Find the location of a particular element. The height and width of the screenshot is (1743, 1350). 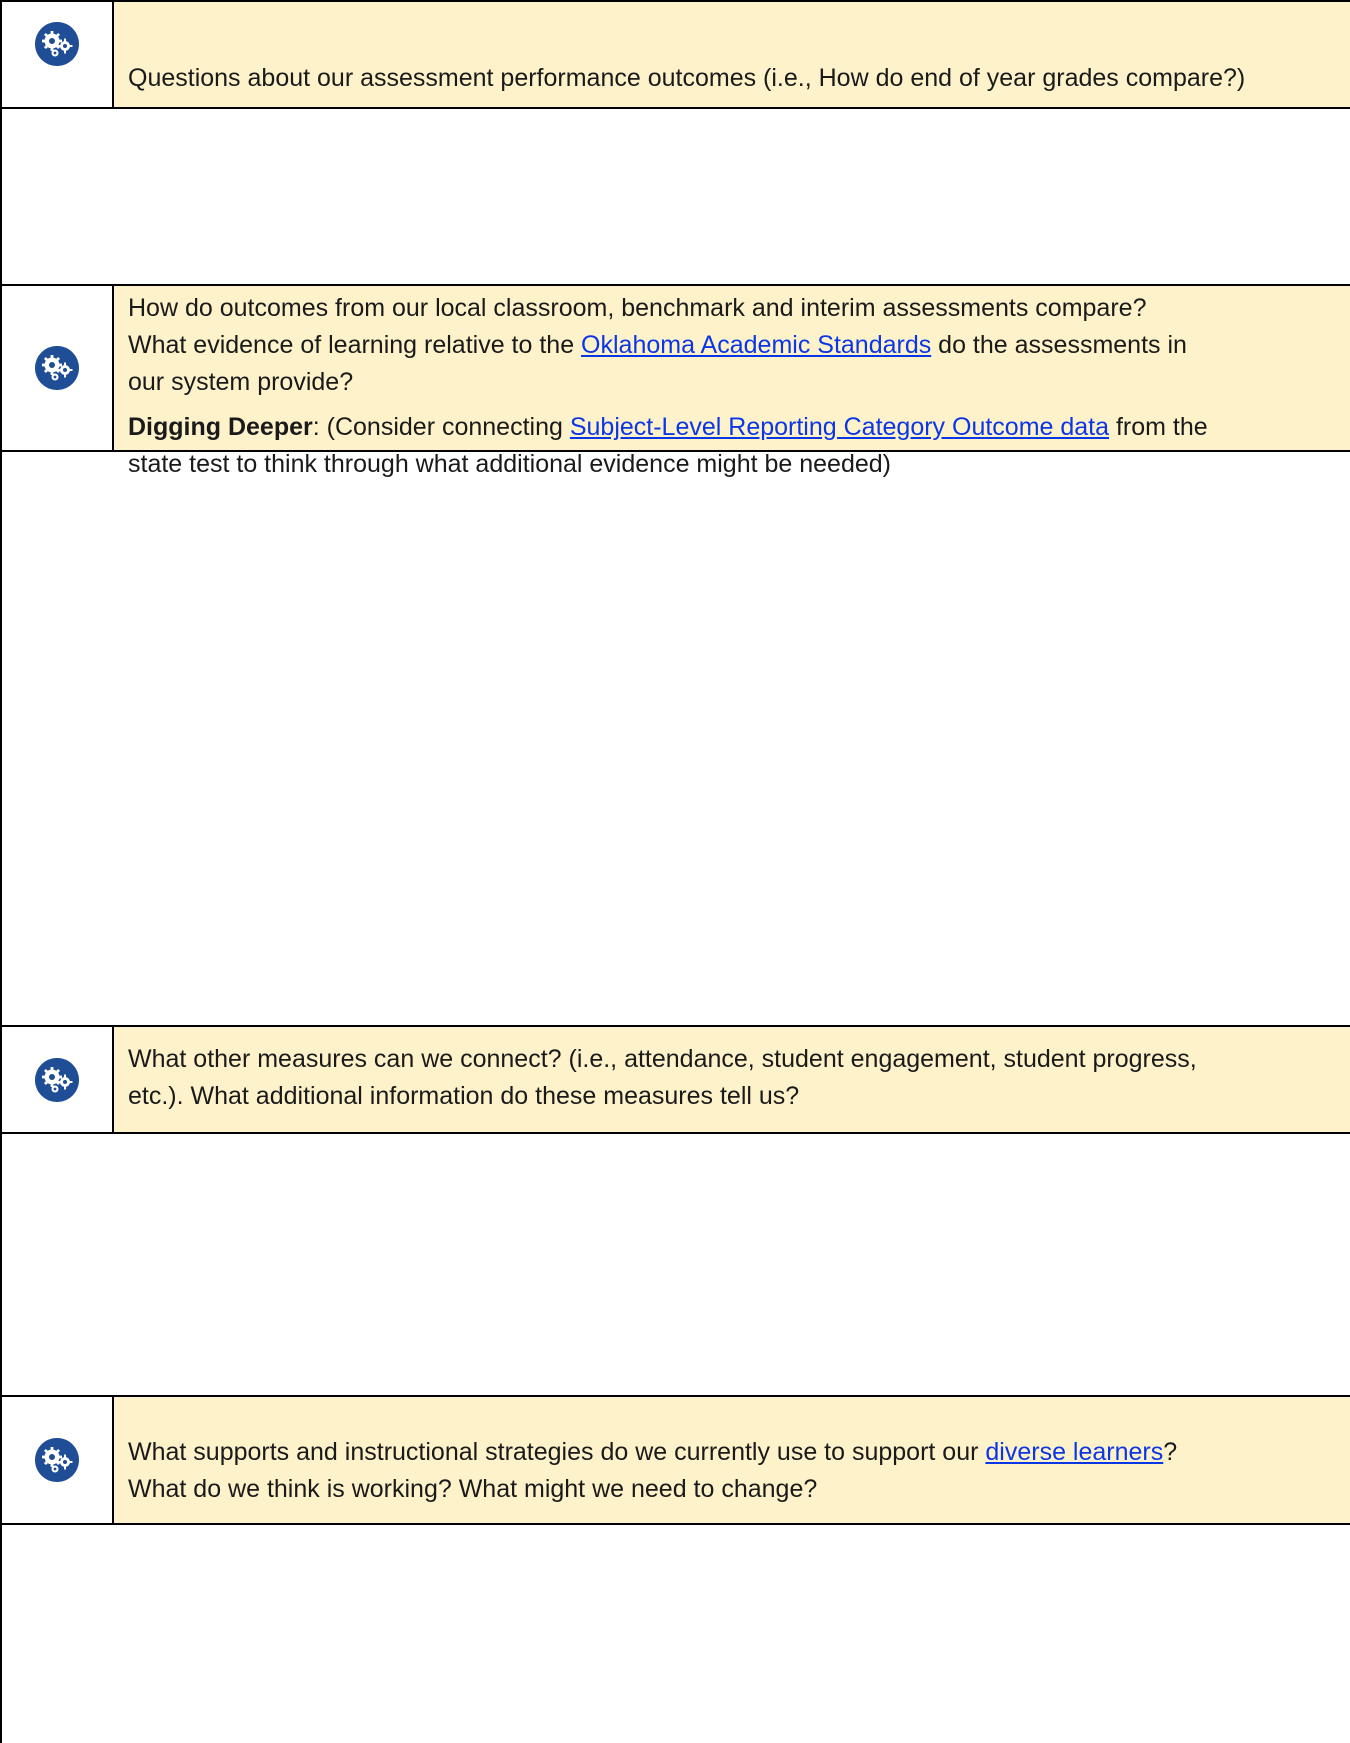

text-span: from the is located at coordinates (1158, 427).